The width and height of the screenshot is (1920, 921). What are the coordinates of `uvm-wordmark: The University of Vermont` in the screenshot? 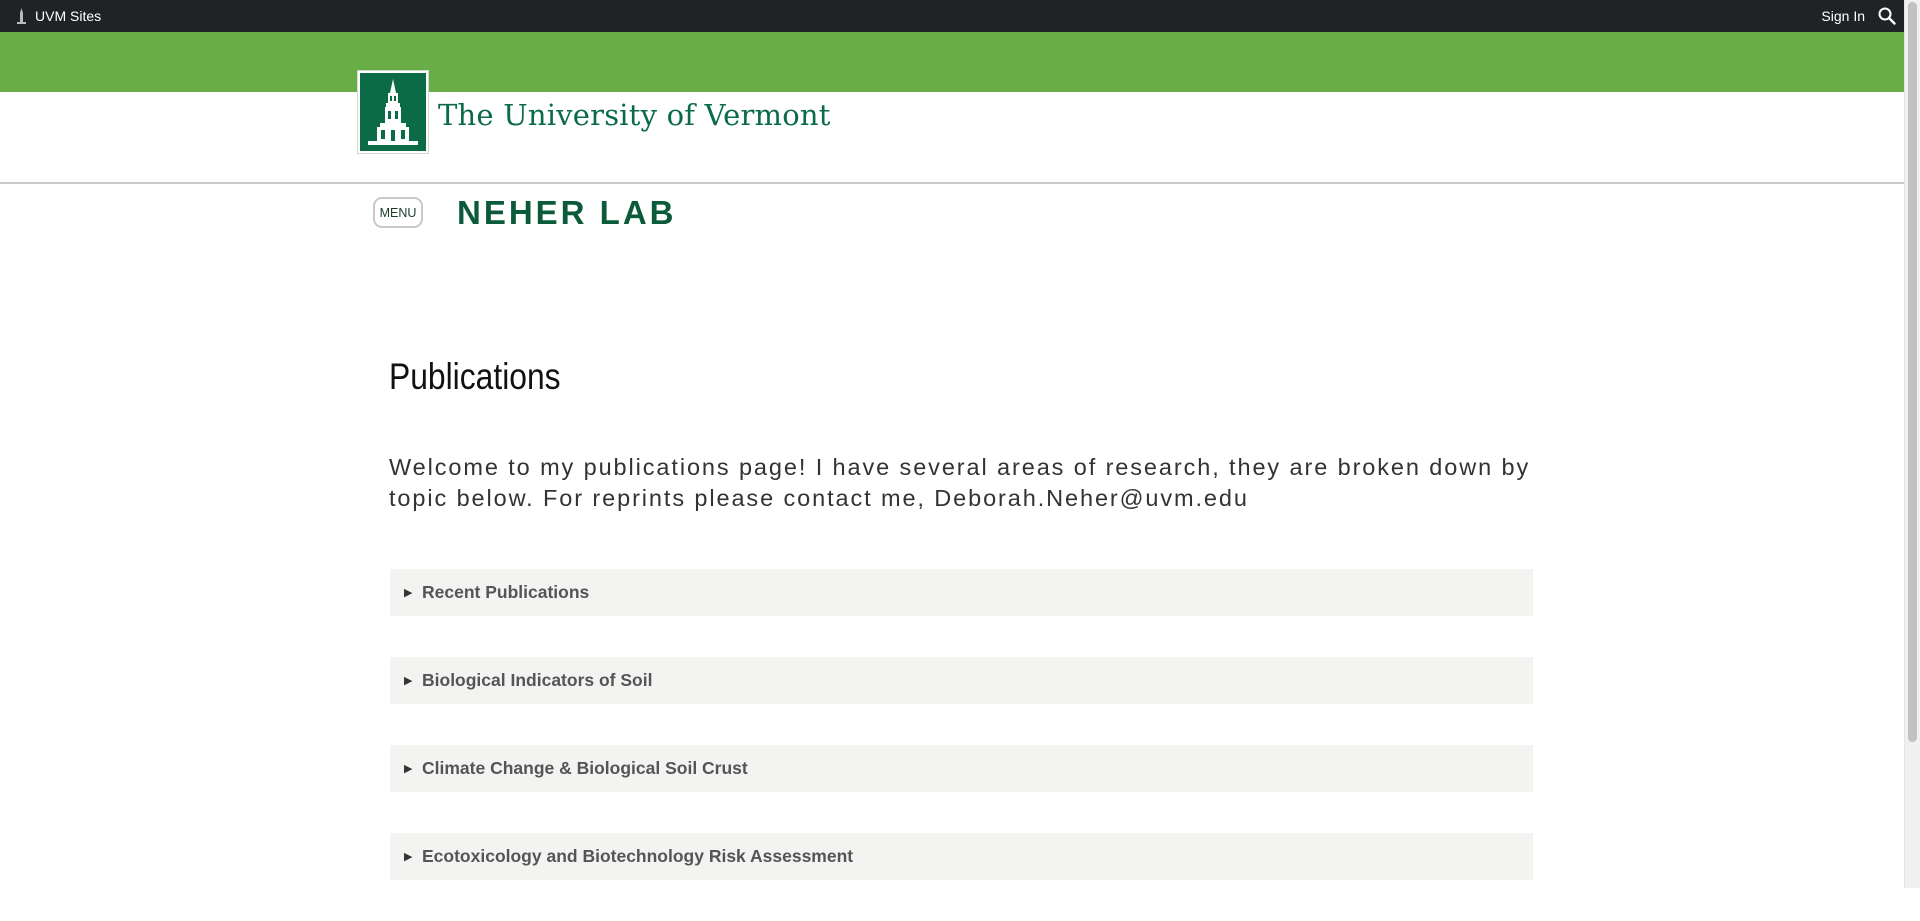 It's located at (634, 115).